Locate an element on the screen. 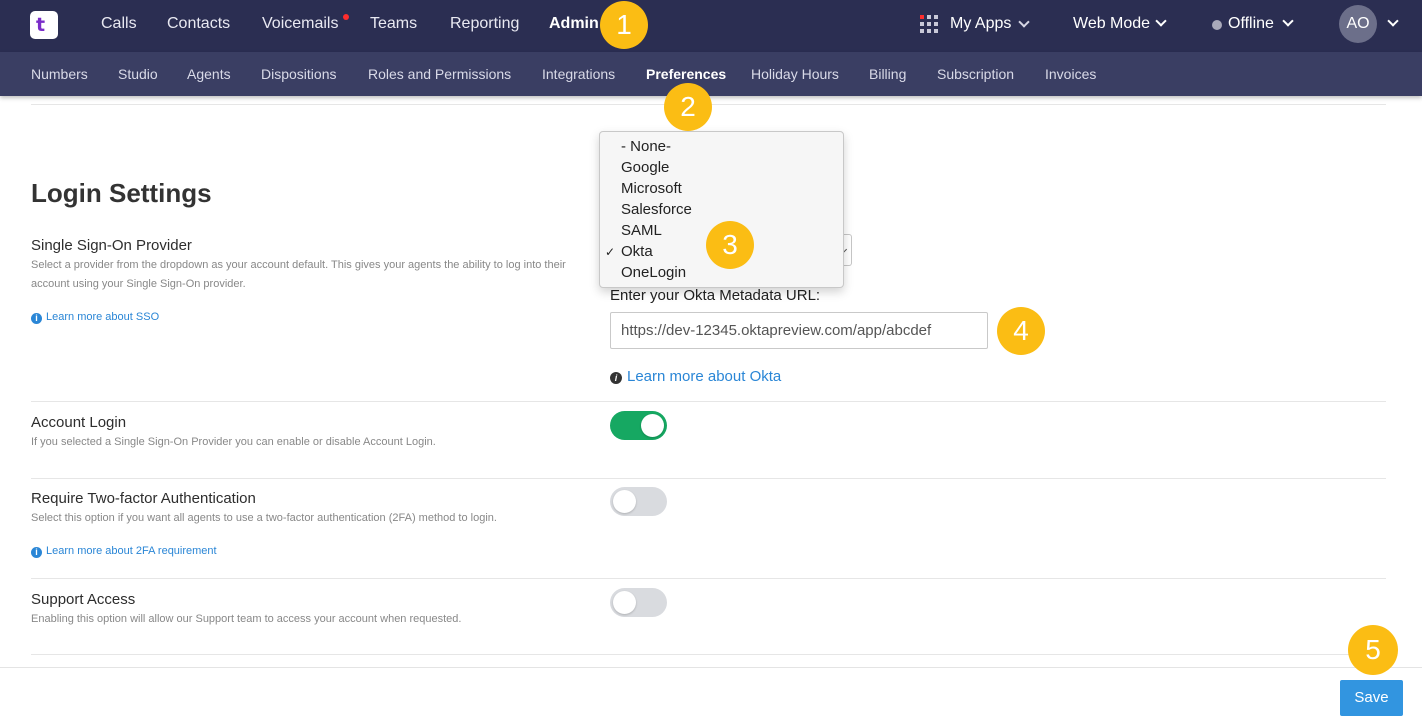  nav-contacts: Contacts is located at coordinates (198, 24).